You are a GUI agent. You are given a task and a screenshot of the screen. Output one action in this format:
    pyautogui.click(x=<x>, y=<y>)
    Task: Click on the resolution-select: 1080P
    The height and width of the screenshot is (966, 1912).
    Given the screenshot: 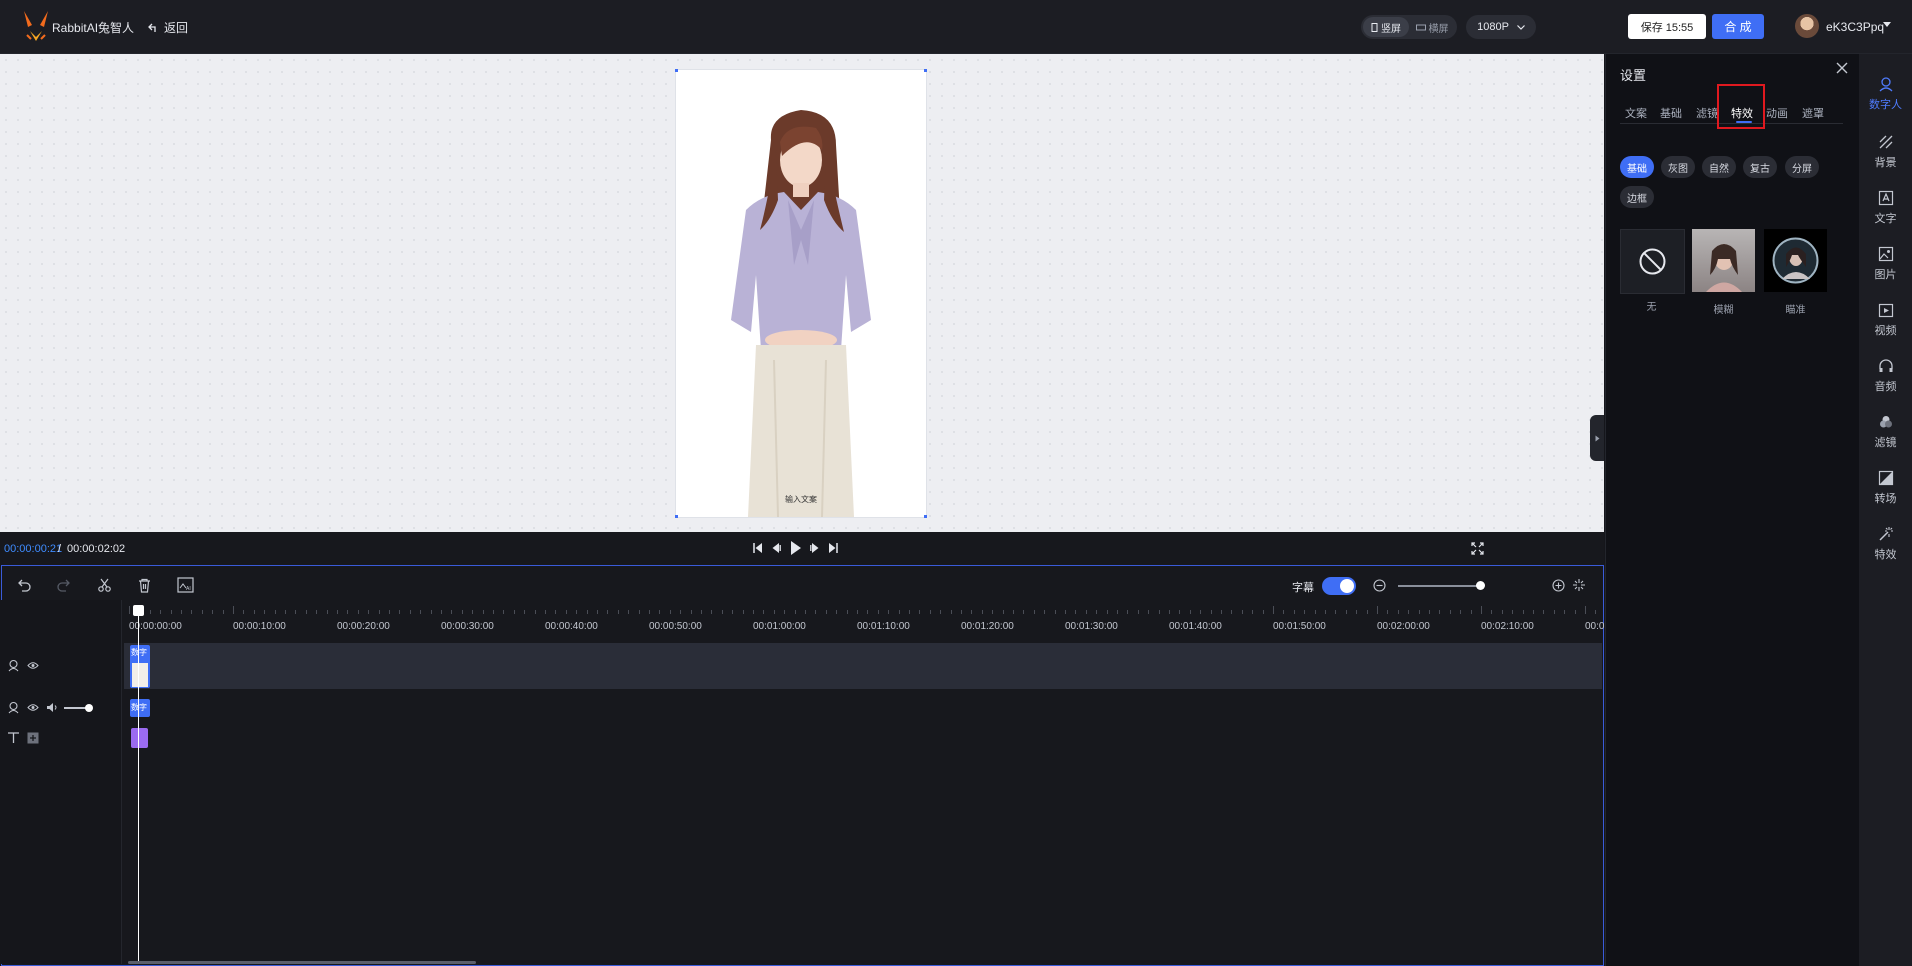 What is the action you would take?
    pyautogui.click(x=1501, y=27)
    